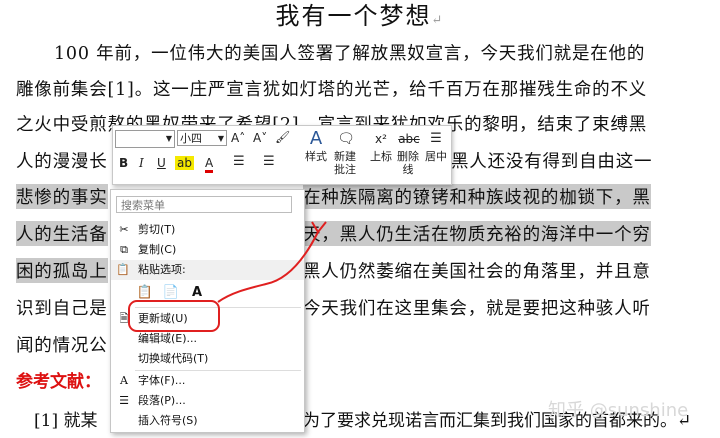 The image size is (720, 438). Describe the element at coordinates (272, 262) in the screenshot. I see `annotation-arrow` at that location.